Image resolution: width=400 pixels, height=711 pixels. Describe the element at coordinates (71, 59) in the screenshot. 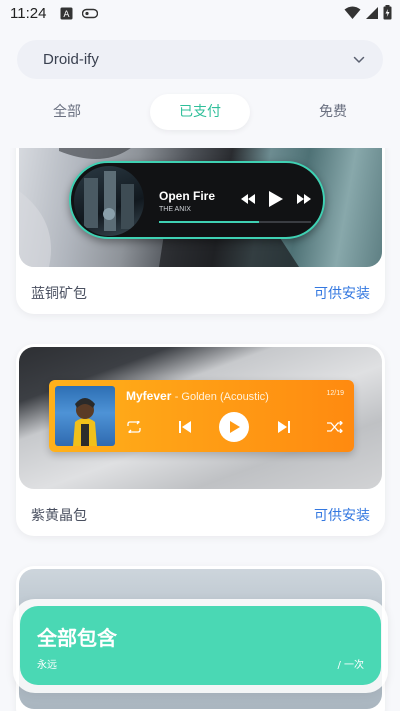

I see `store-dropdown-value: Droid-ify` at that location.